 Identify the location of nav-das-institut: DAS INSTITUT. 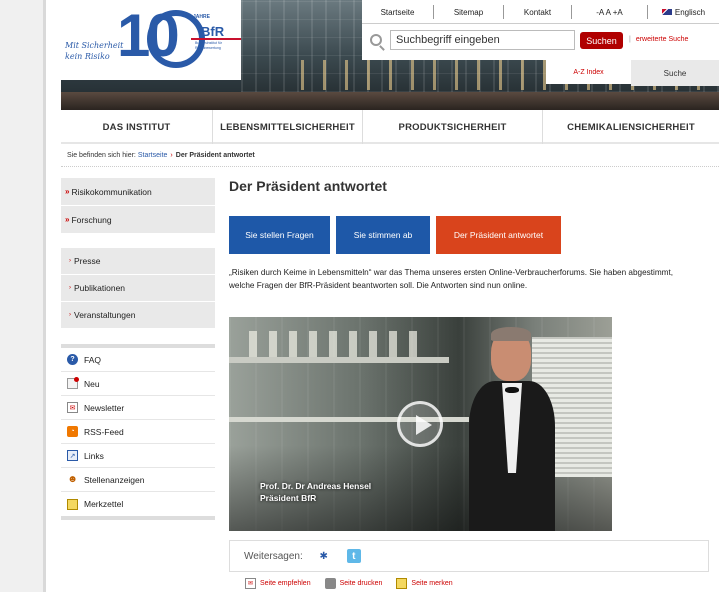
(137, 127).